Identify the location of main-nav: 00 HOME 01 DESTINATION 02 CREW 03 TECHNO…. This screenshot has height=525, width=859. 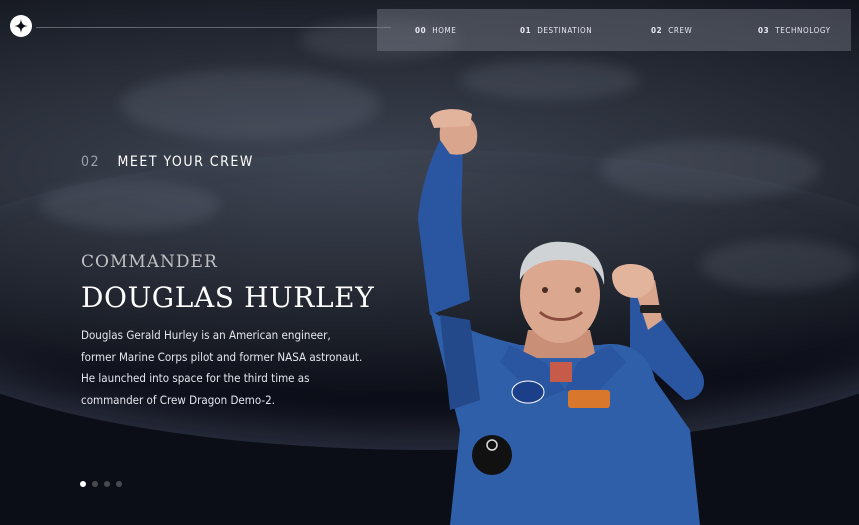
(614, 30).